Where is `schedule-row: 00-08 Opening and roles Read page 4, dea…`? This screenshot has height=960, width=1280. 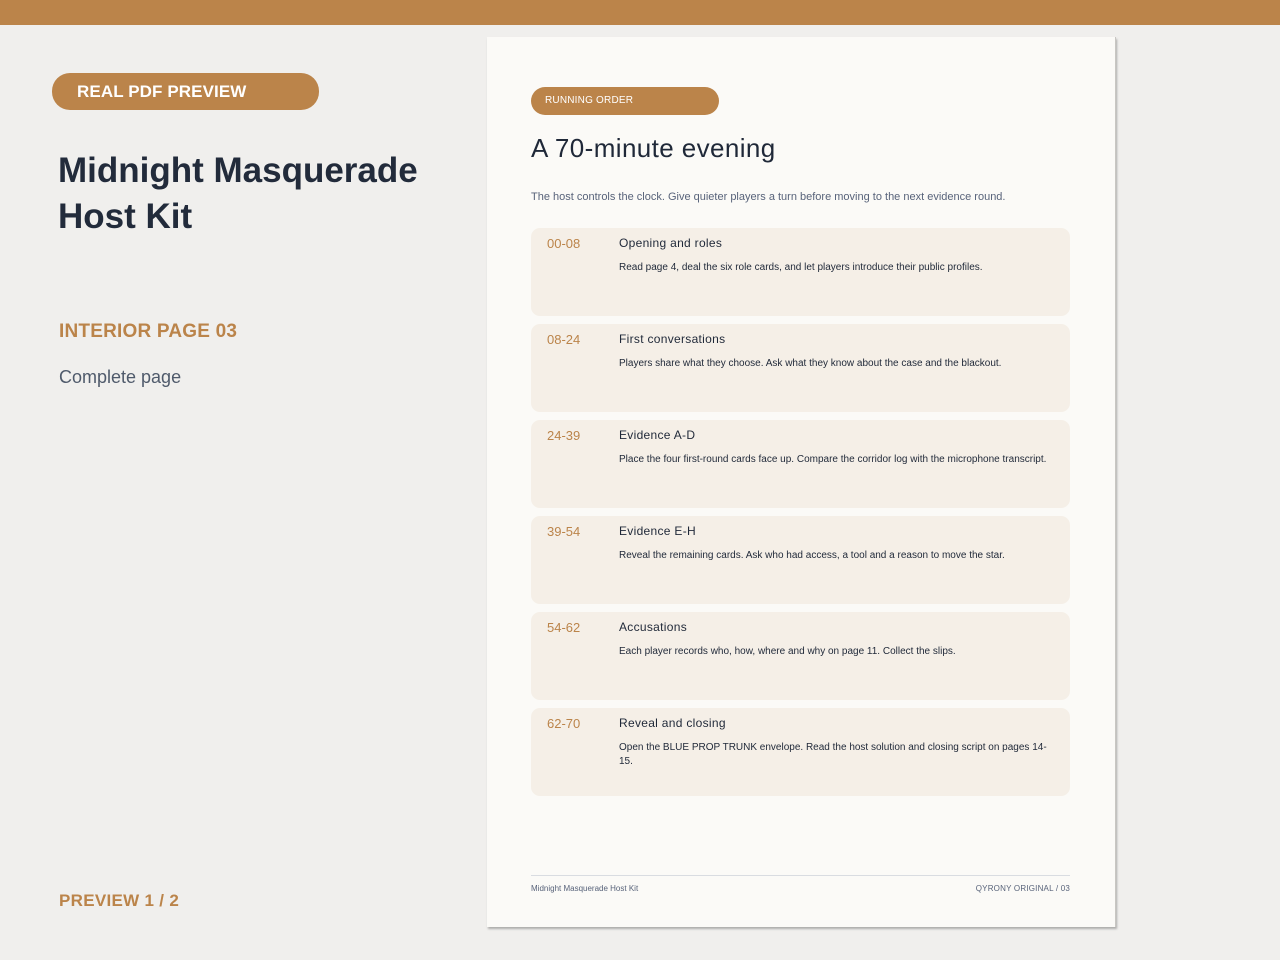
schedule-row: 00-08 Opening and roles Read page 4, dea… is located at coordinates (800, 272).